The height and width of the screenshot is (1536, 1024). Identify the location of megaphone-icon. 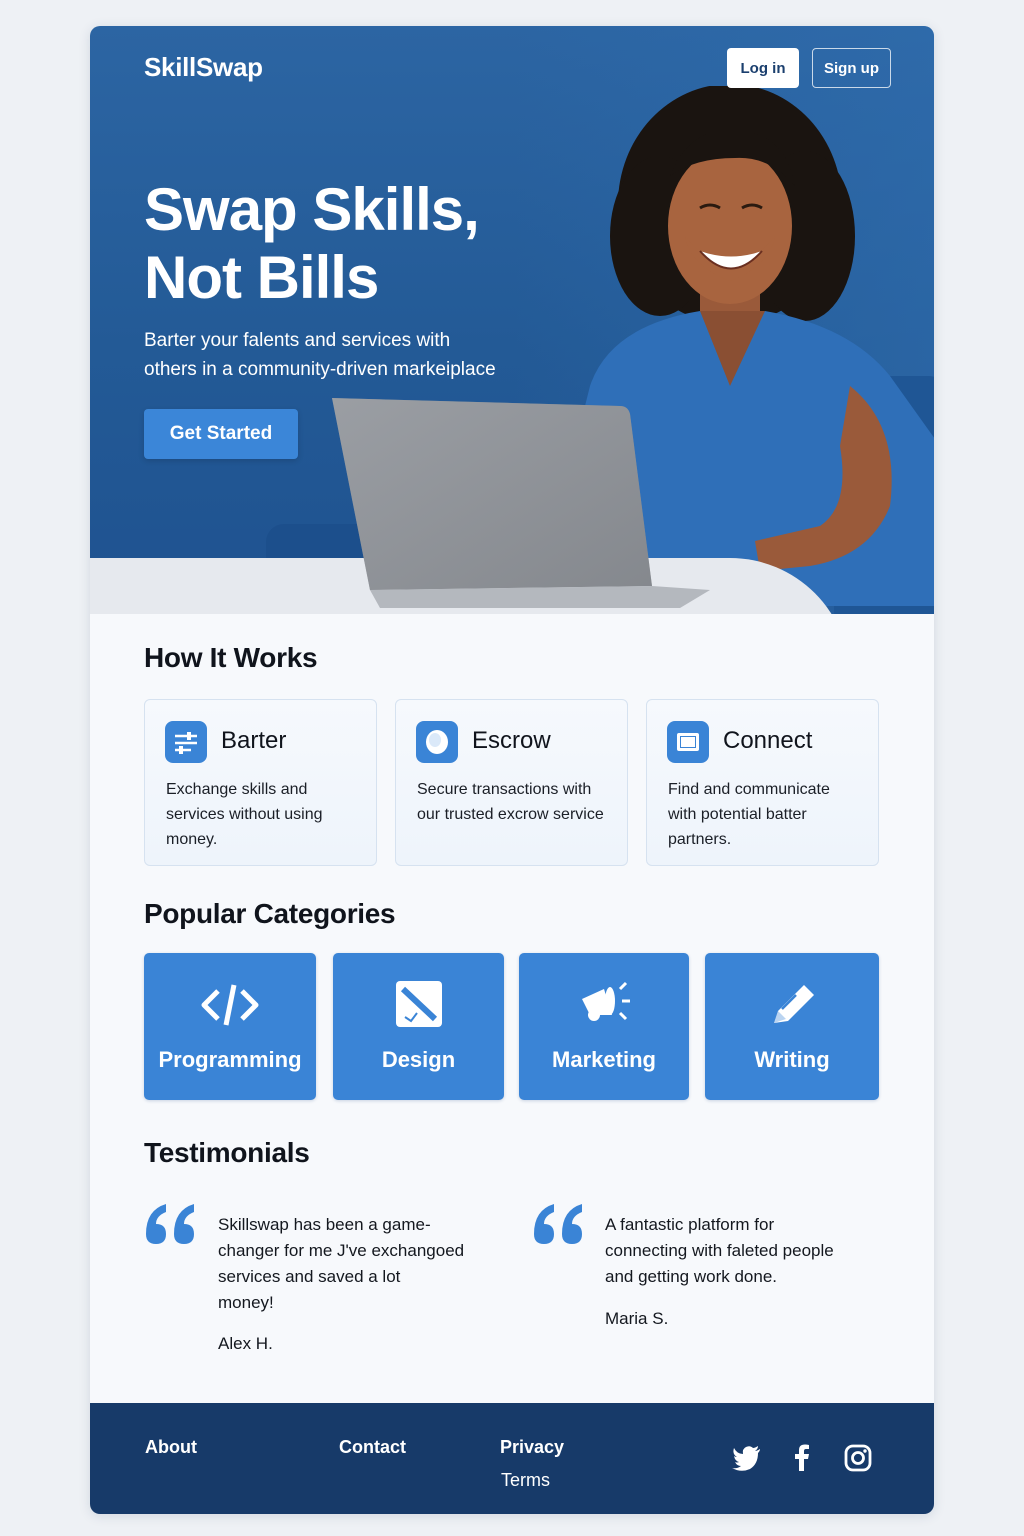
(606, 1001).